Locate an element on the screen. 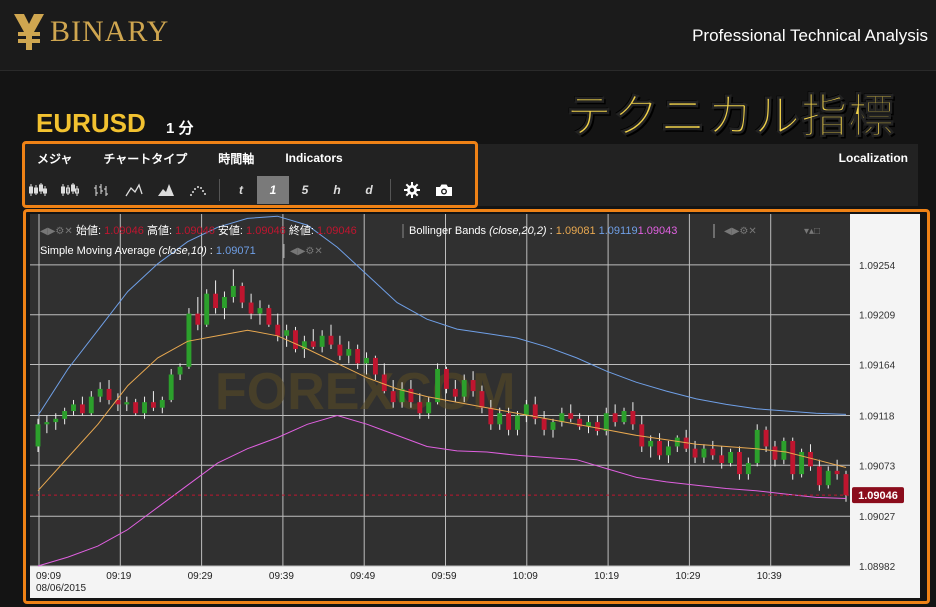  price-tick-label: 1.09118 is located at coordinates (877, 416).